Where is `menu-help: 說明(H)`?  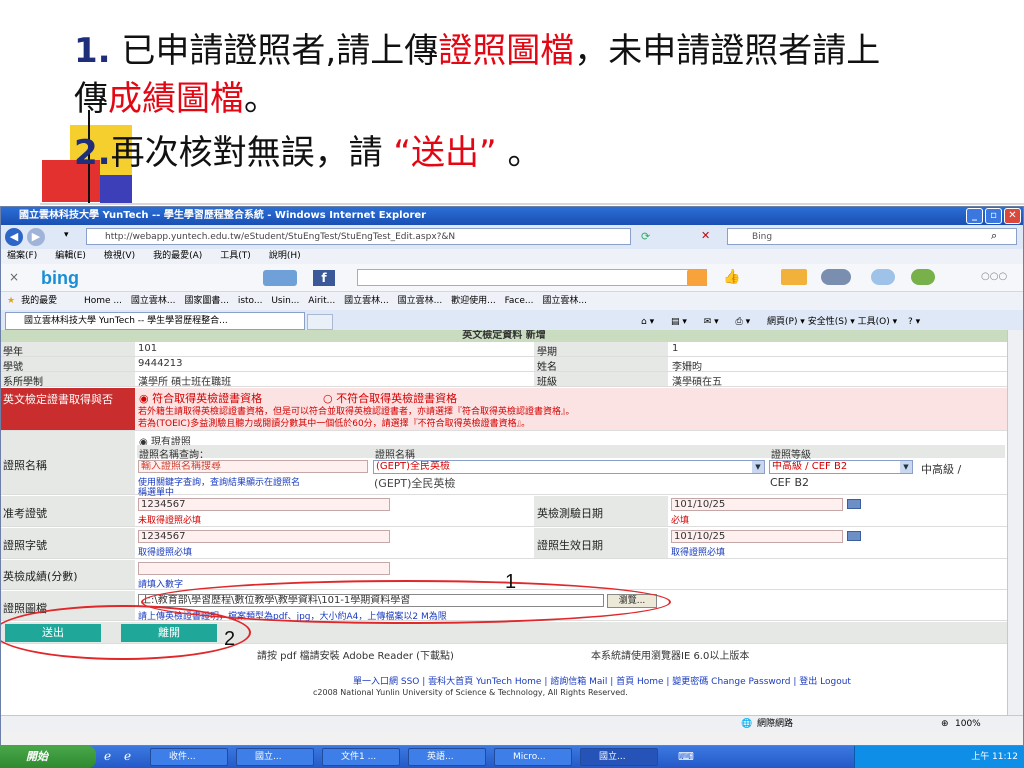 menu-help: 說明(H) is located at coordinates (285, 256).